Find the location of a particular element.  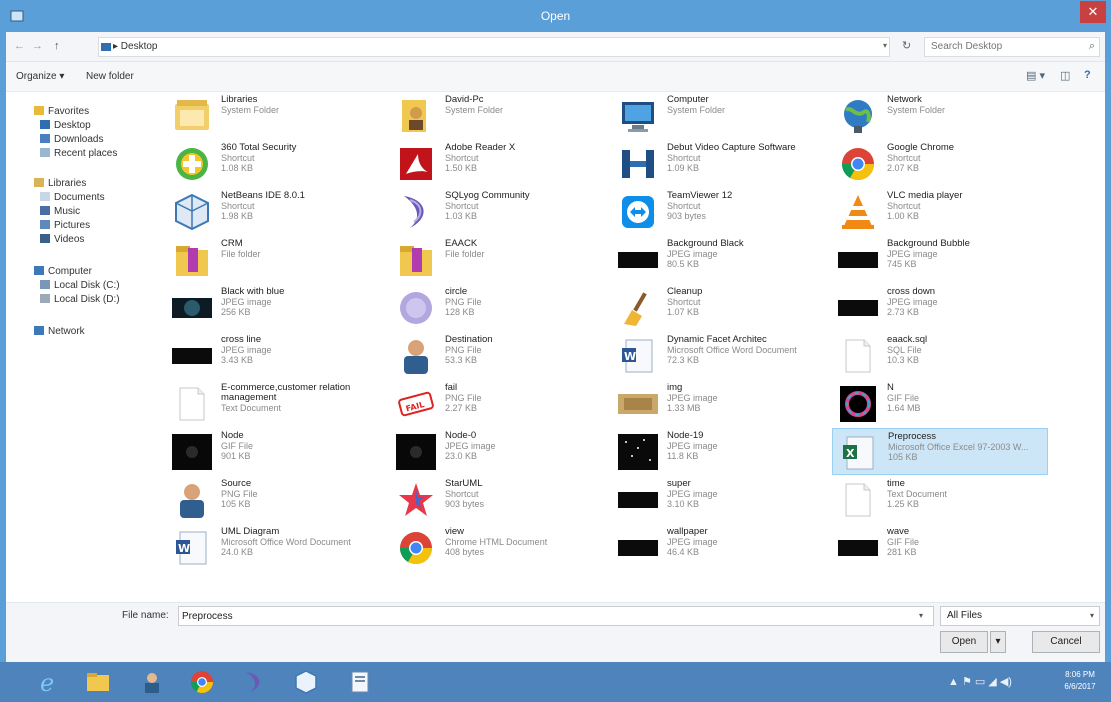

organize-button: Organize ▾ is located at coordinates (40, 76).